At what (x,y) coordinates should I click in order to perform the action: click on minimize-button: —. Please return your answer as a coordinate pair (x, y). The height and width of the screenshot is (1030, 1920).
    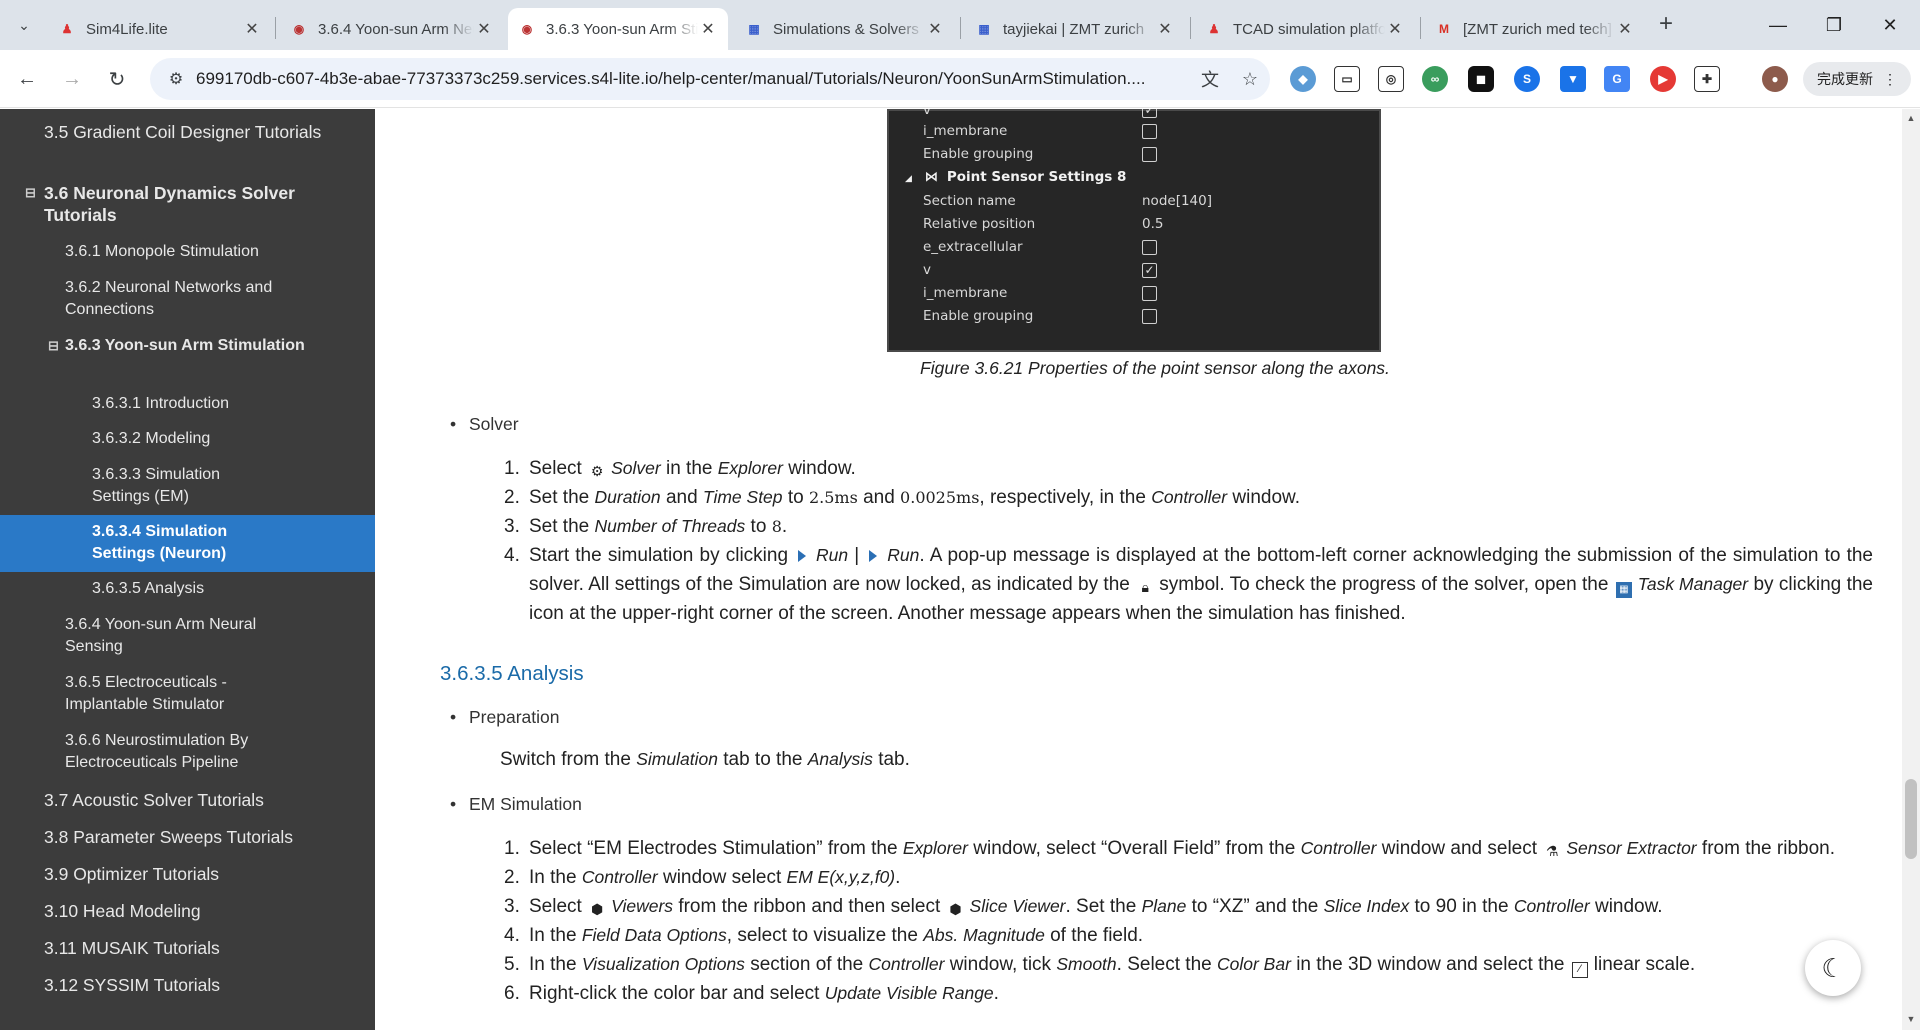
    Looking at the image, I should click on (1778, 25).